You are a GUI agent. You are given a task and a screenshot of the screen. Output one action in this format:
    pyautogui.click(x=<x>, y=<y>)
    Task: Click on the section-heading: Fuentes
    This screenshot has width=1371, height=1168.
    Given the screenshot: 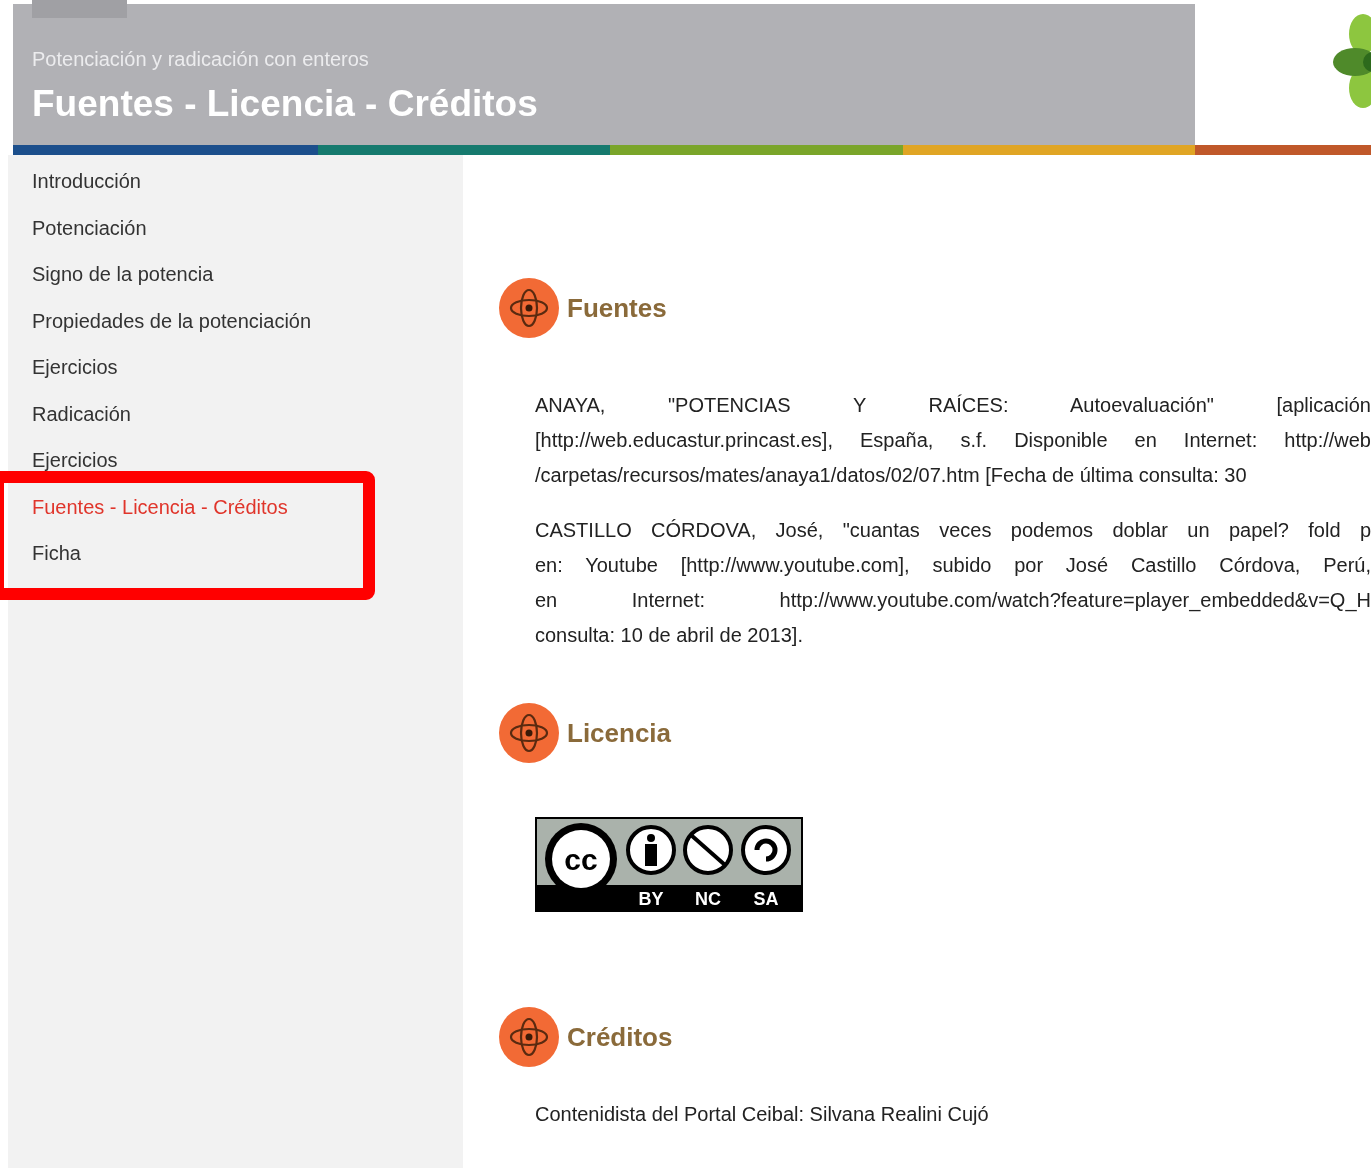 What is the action you would take?
    pyautogui.click(x=617, y=308)
    